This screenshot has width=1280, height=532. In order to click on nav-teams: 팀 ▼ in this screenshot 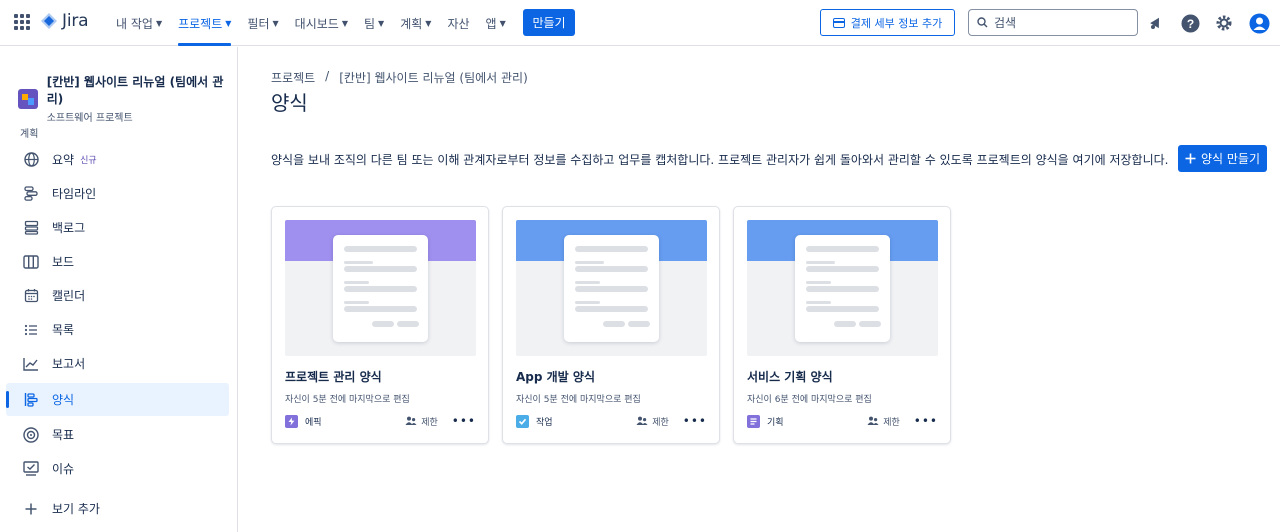, I will do `click(374, 23)`.